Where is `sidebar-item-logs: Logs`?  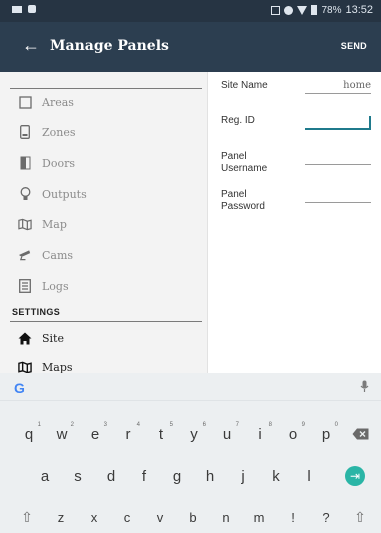
sidebar-item-logs: Logs is located at coordinates (43, 286).